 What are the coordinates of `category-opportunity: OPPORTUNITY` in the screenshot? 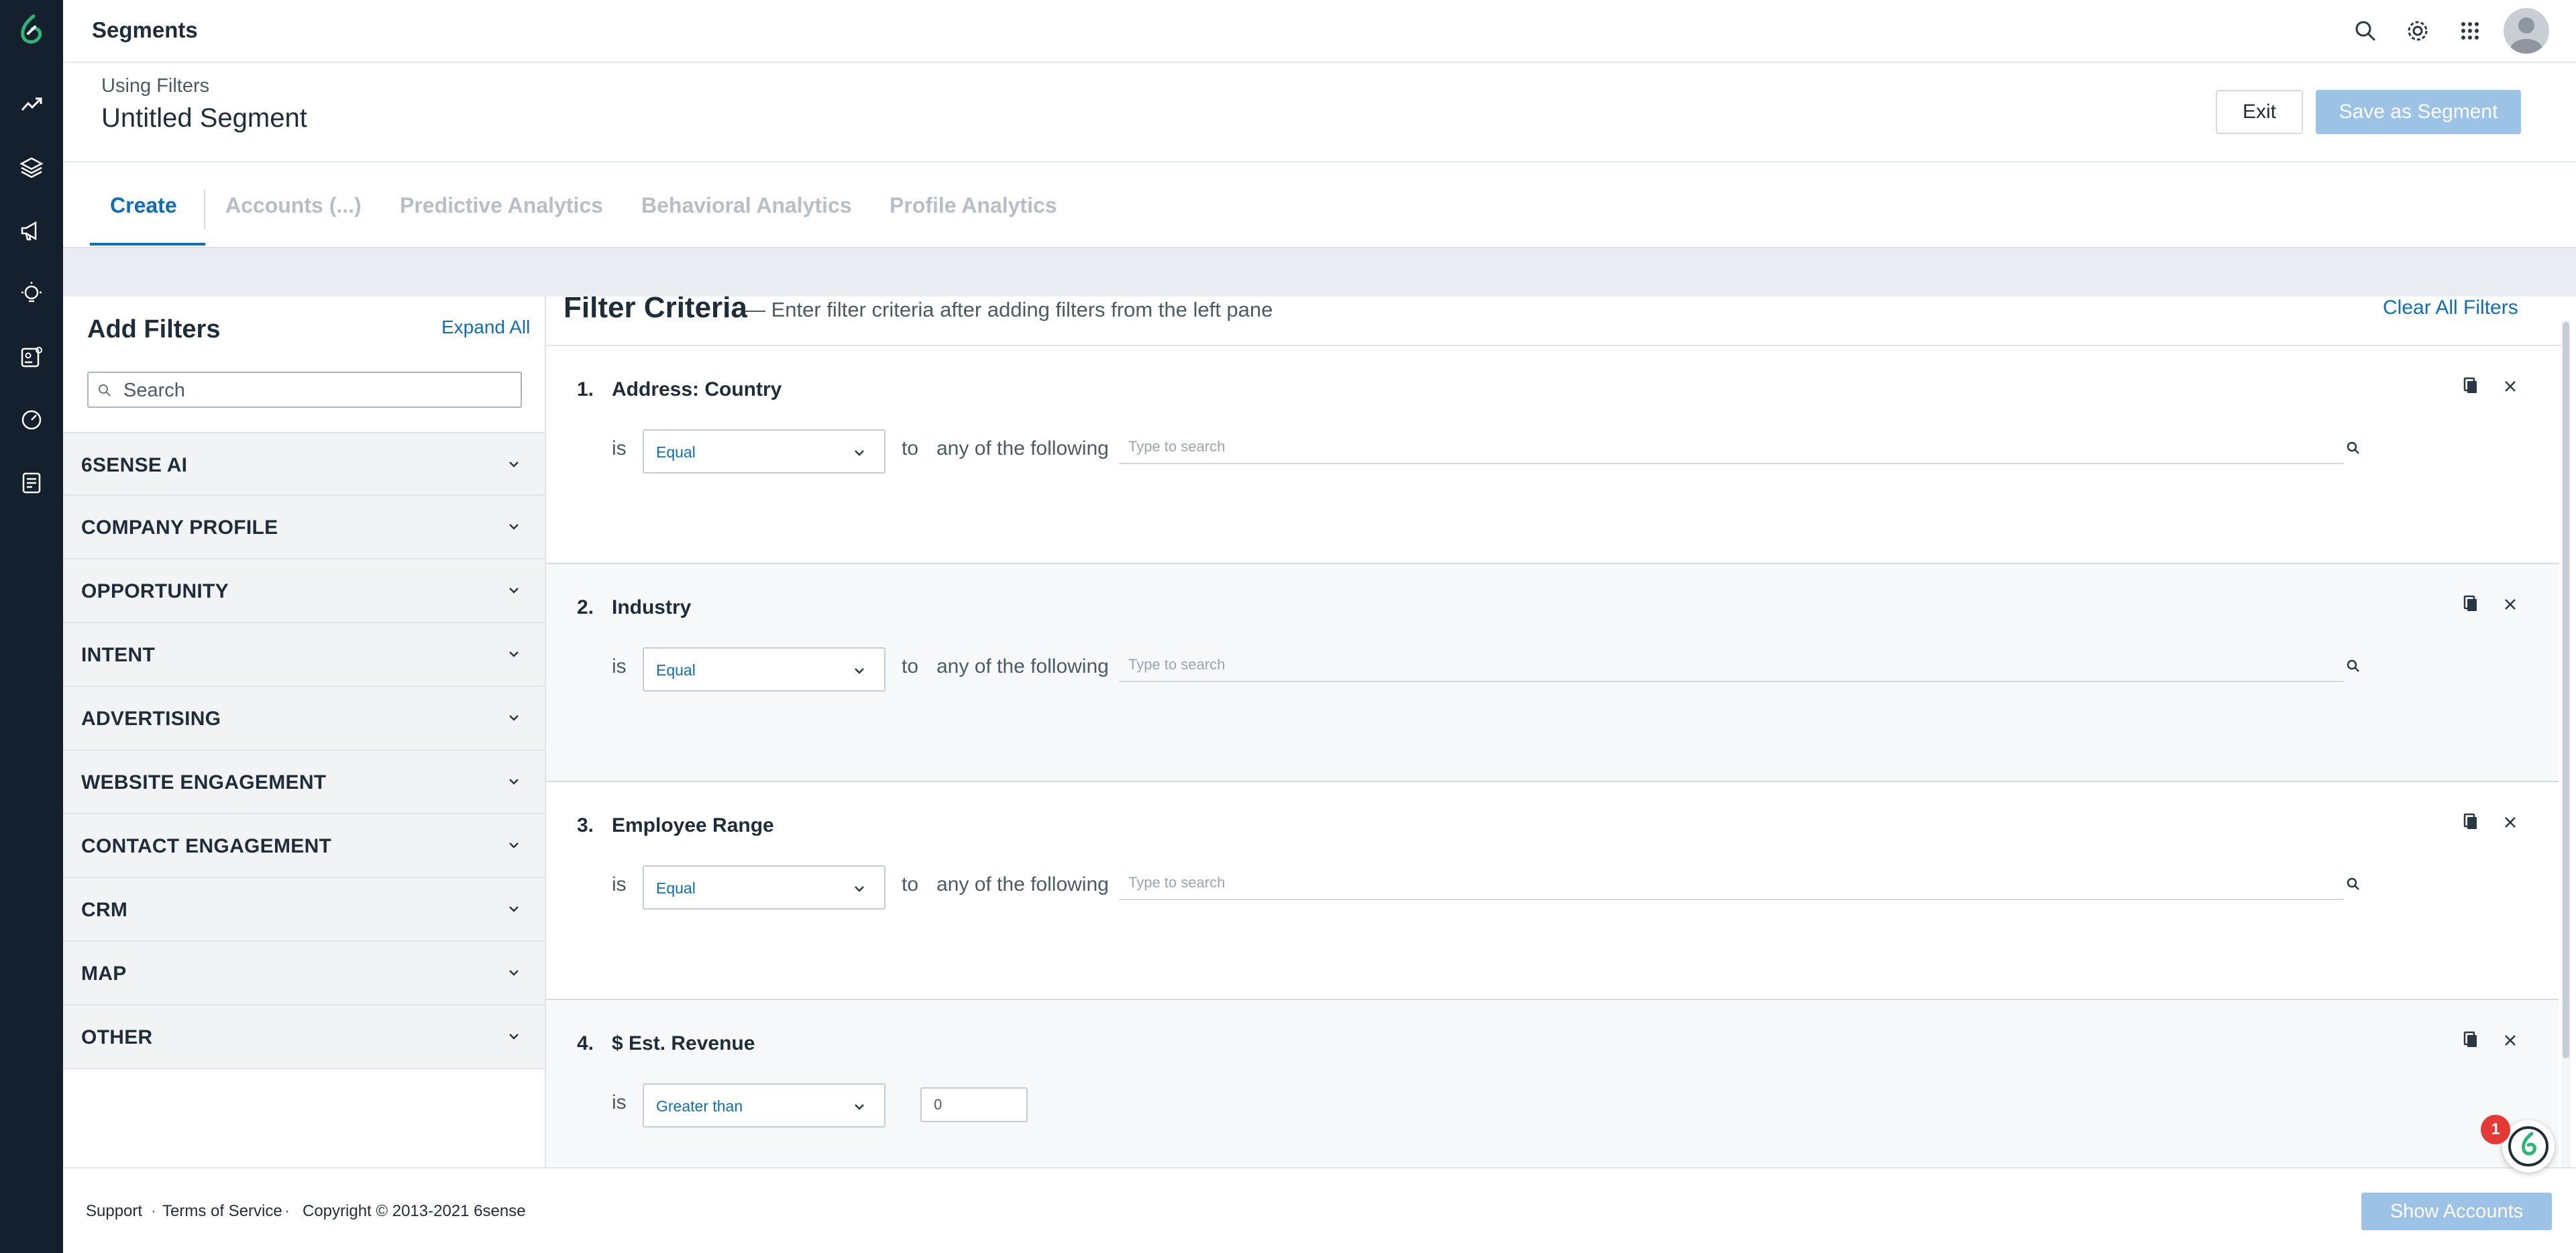 It's located at (304, 591).